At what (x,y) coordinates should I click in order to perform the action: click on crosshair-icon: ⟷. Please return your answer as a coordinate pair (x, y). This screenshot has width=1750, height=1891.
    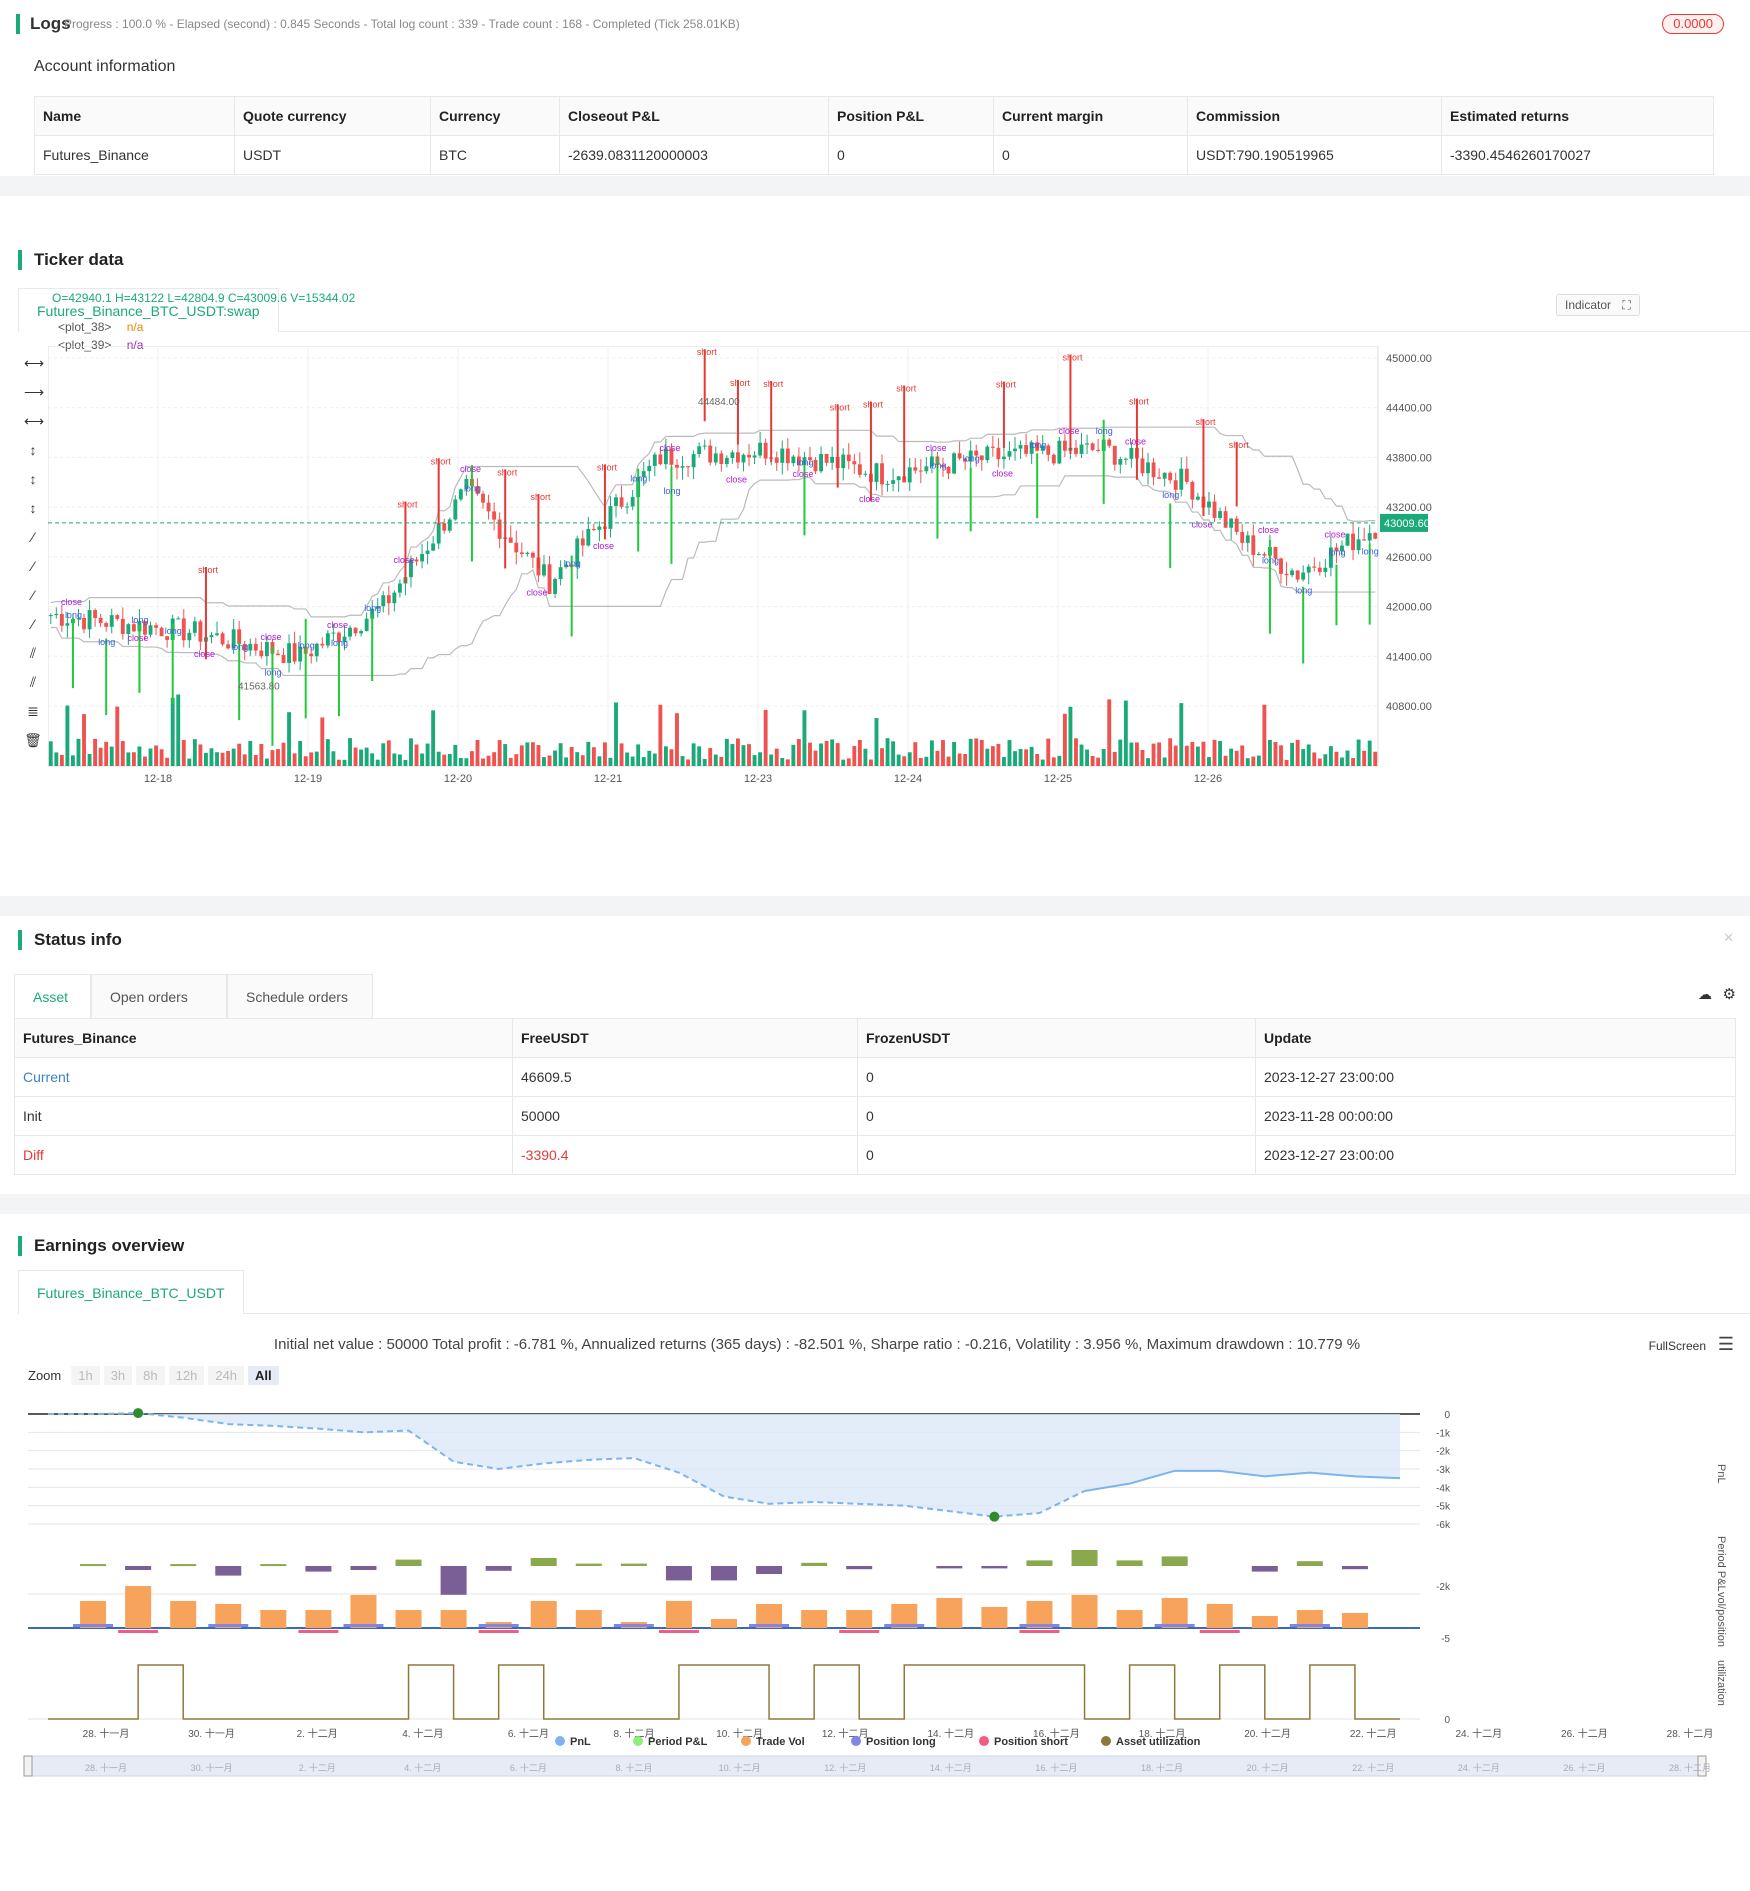
    Looking at the image, I should click on (34, 363).